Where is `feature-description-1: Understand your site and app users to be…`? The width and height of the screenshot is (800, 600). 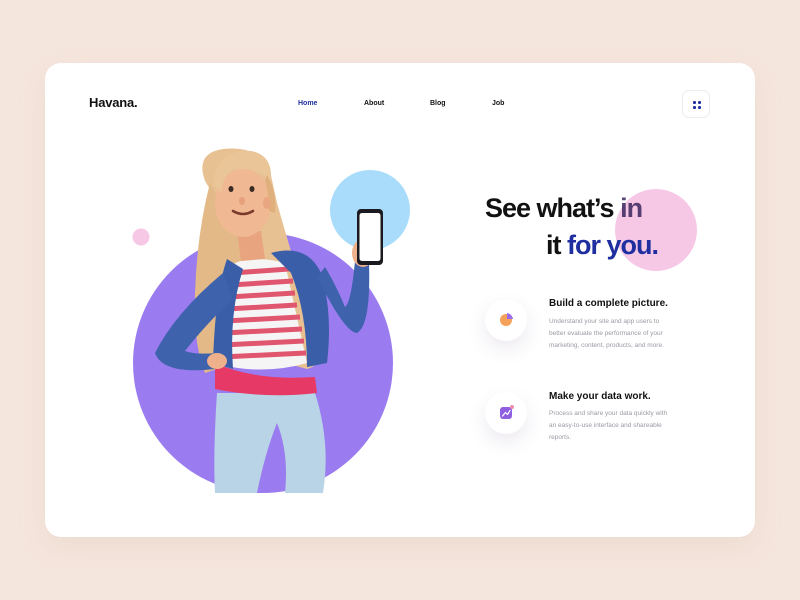 feature-description-1: Understand your site and app users to be… is located at coordinates (606, 333).